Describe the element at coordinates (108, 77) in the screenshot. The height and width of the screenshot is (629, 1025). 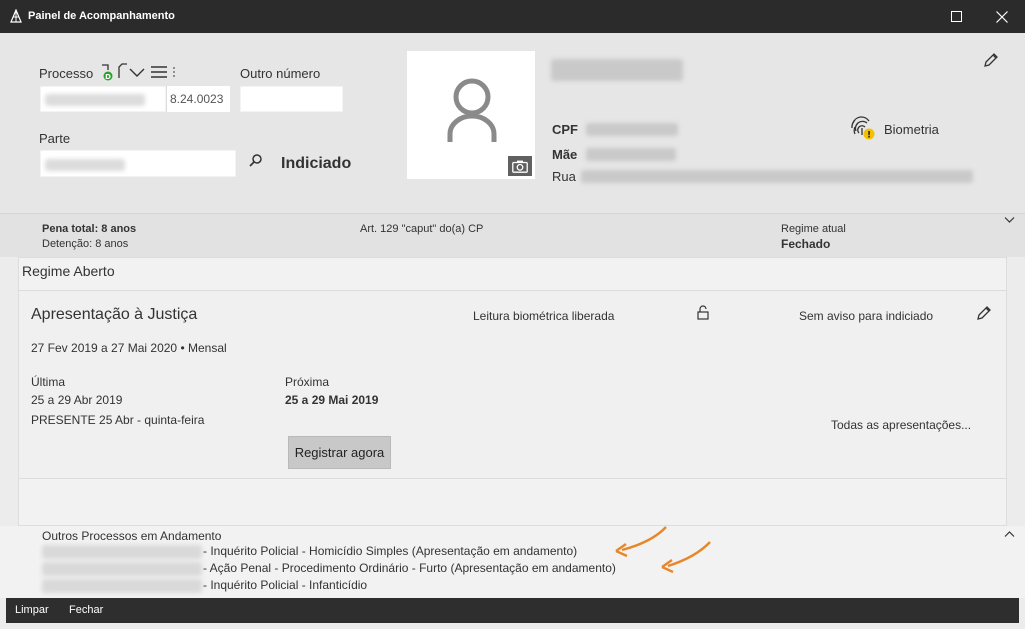
I see `svg-text: D` at that location.